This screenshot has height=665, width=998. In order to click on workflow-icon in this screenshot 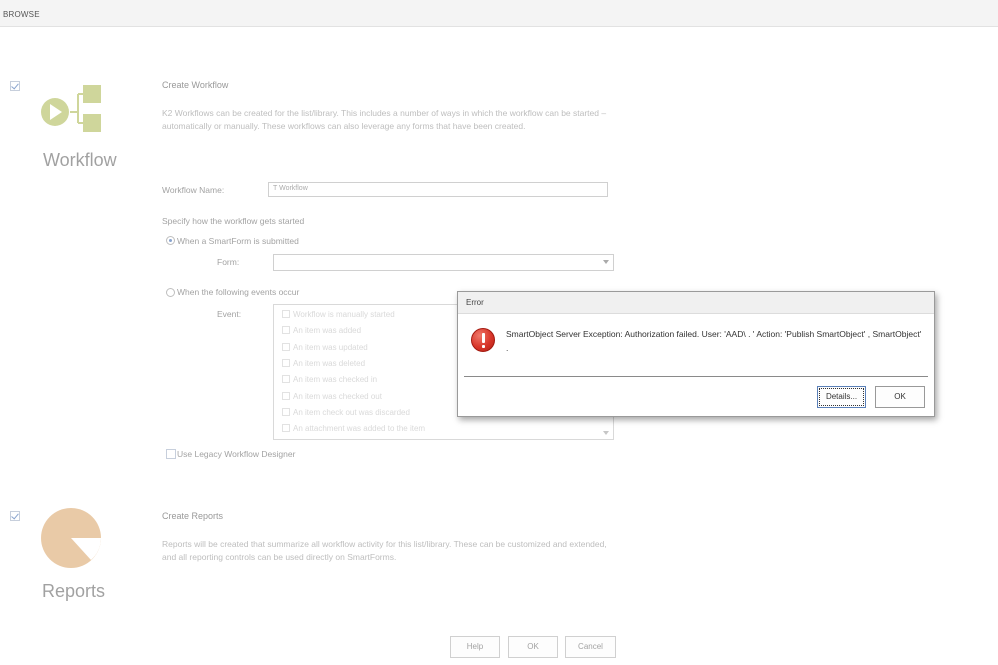, I will do `click(71, 108)`.